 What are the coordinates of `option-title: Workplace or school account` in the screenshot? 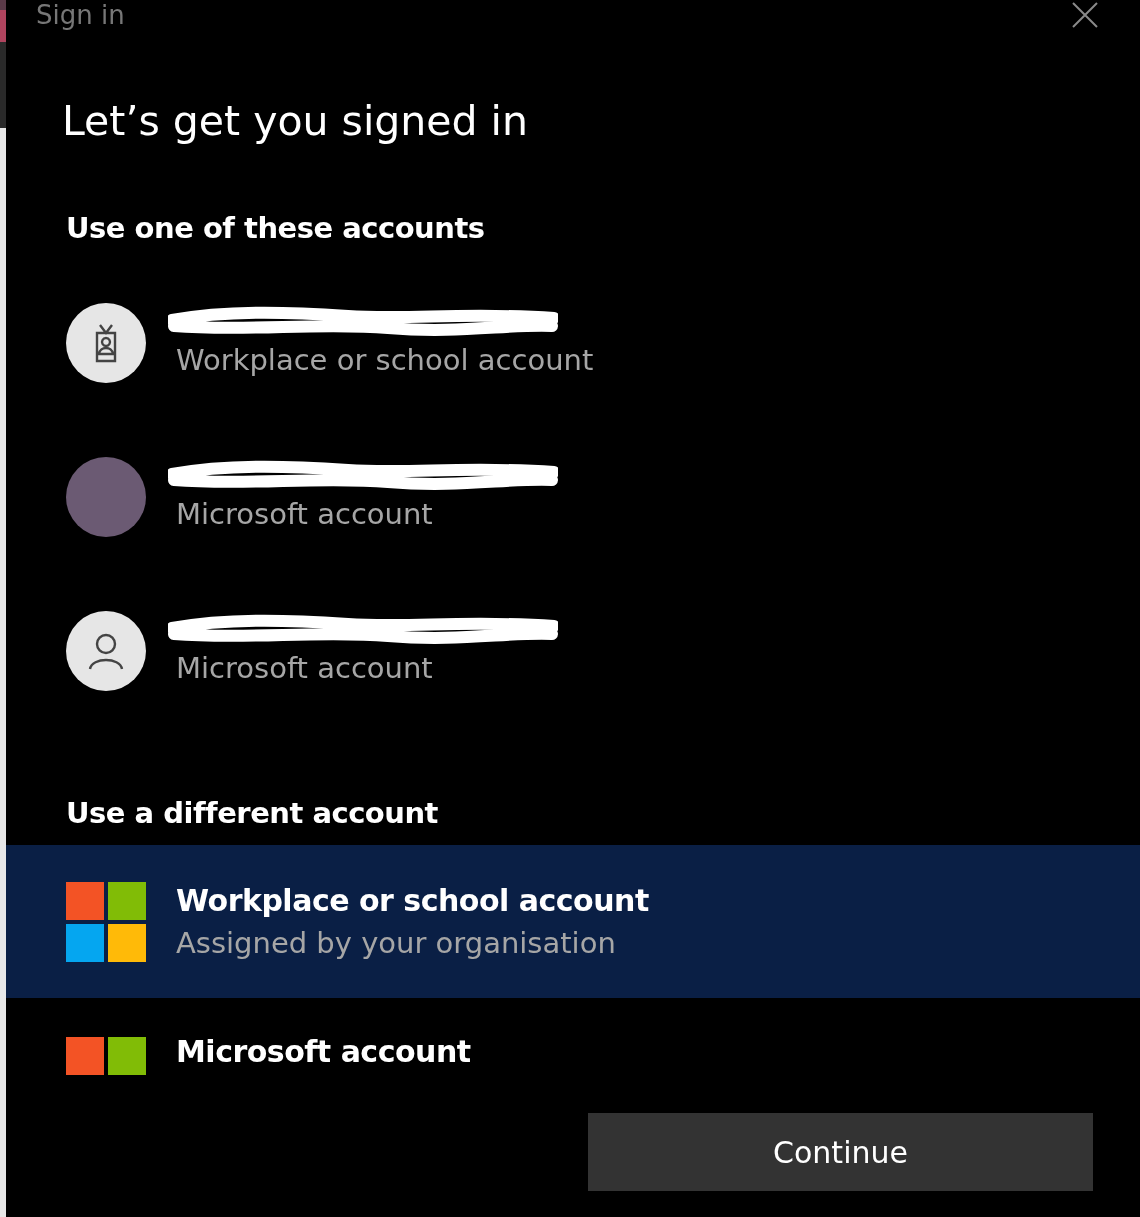 It's located at (412, 900).